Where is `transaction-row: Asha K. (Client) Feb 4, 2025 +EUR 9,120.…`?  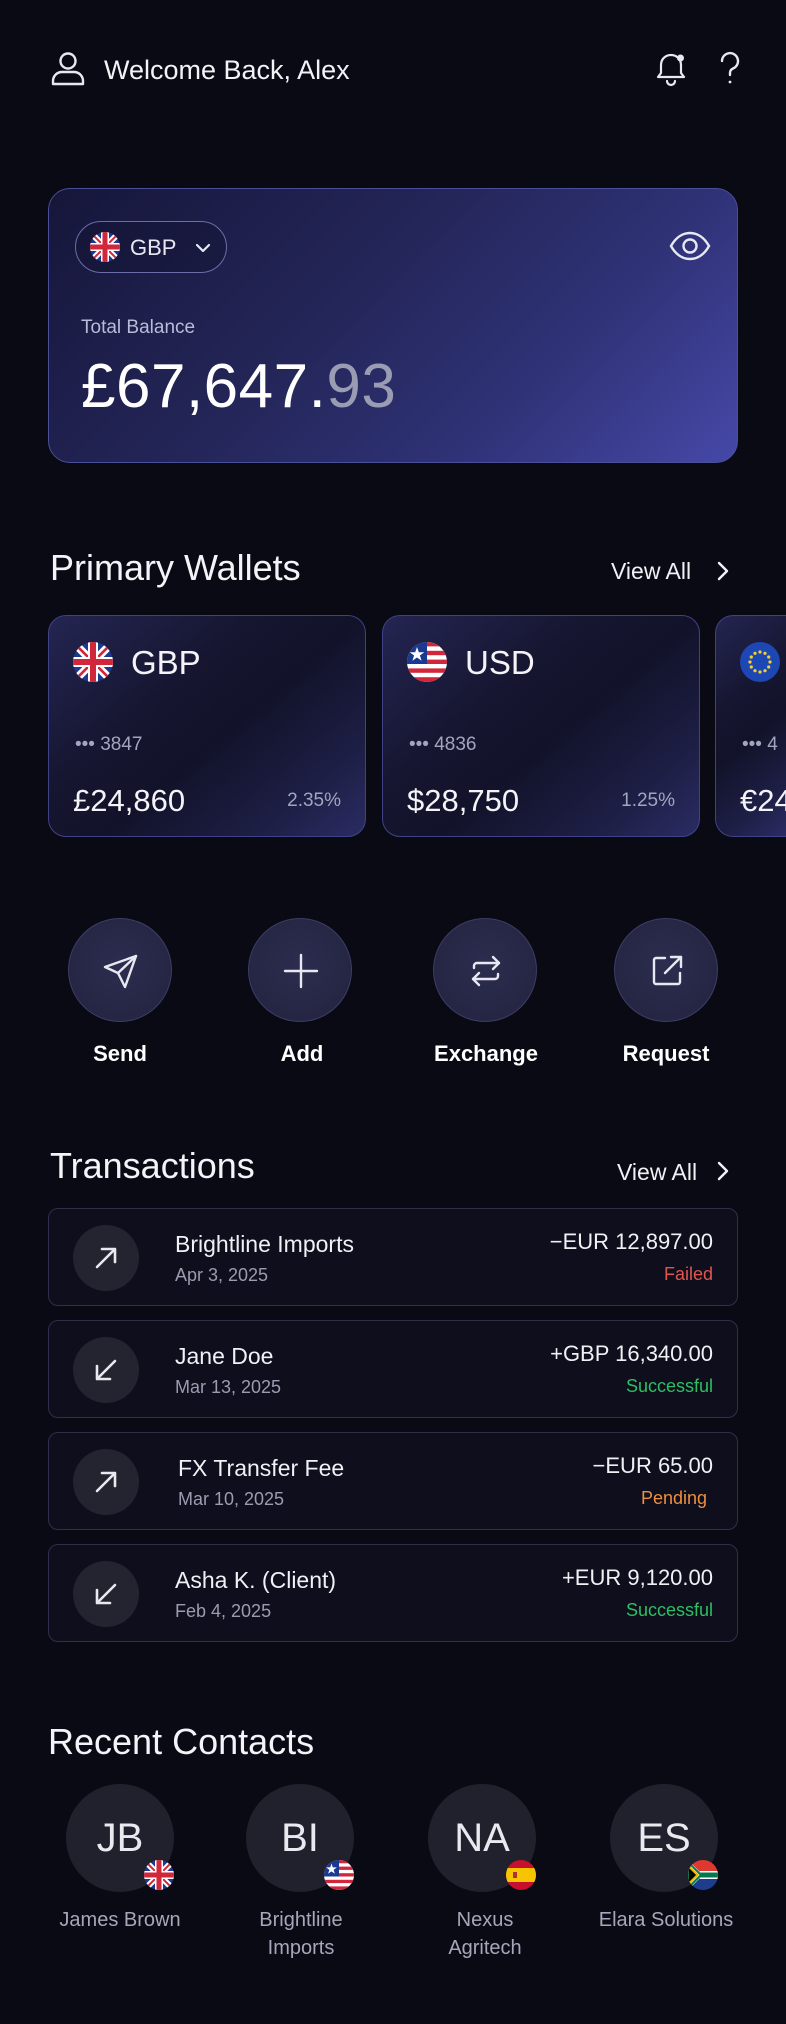
transaction-row: Asha K. (Client) Feb 4, 2025 +EUR 9,120.… is located at coordinates (393, 1593).